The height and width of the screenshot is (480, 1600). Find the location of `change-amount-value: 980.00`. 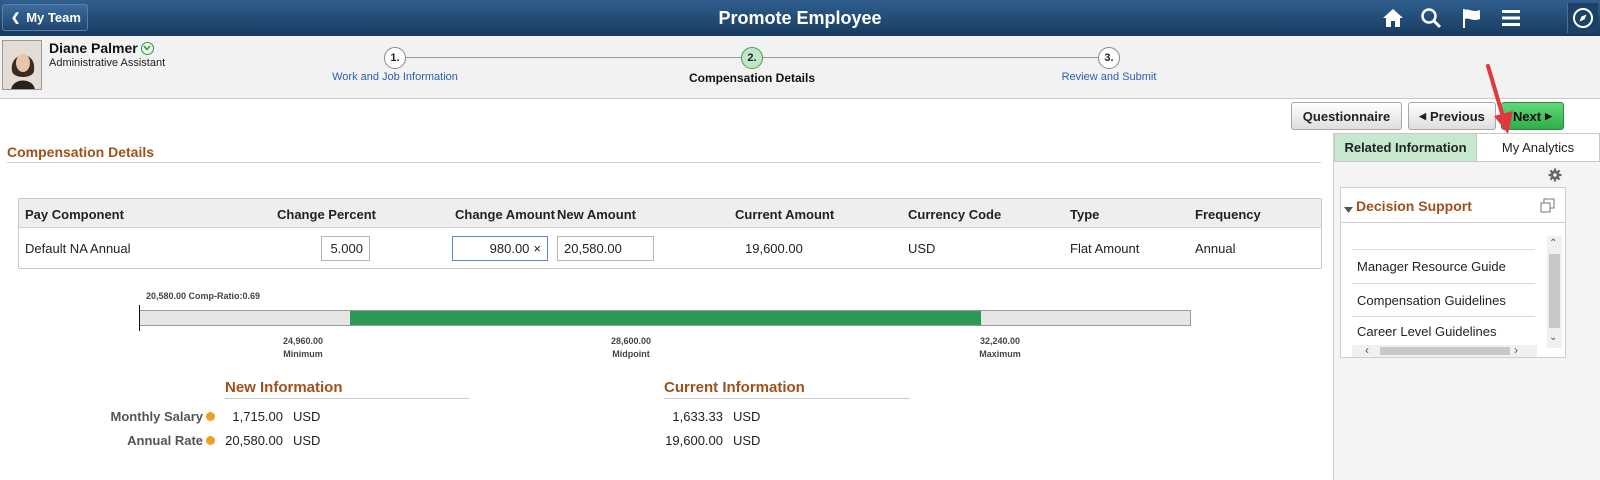

change-amount-value: 980.00 is located at coordinates (509, 248).